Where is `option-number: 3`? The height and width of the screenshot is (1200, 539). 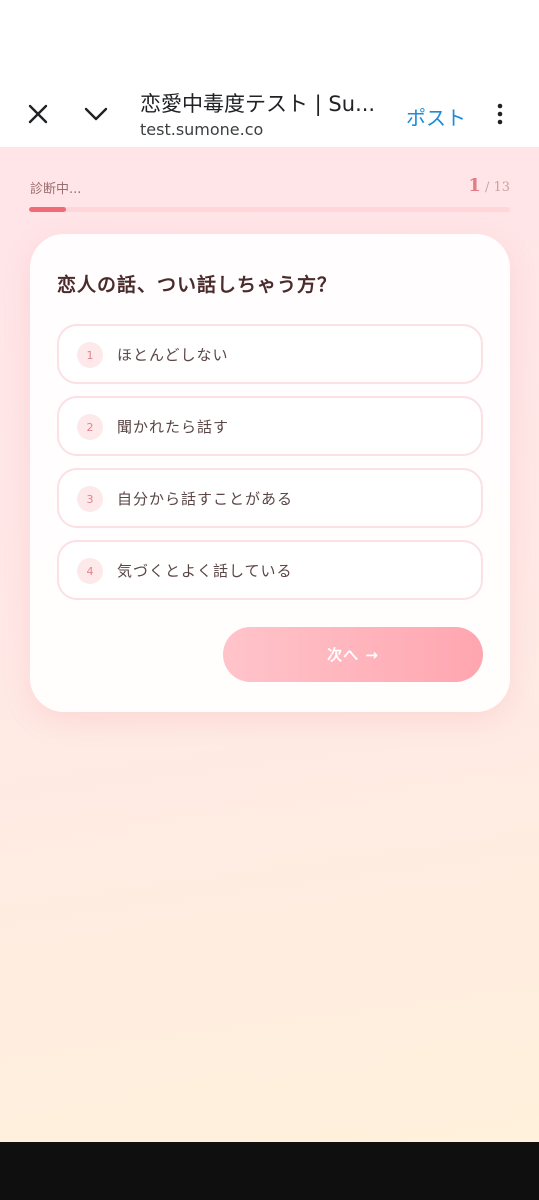
option-number: 3 is located at coordinates (90, 499).